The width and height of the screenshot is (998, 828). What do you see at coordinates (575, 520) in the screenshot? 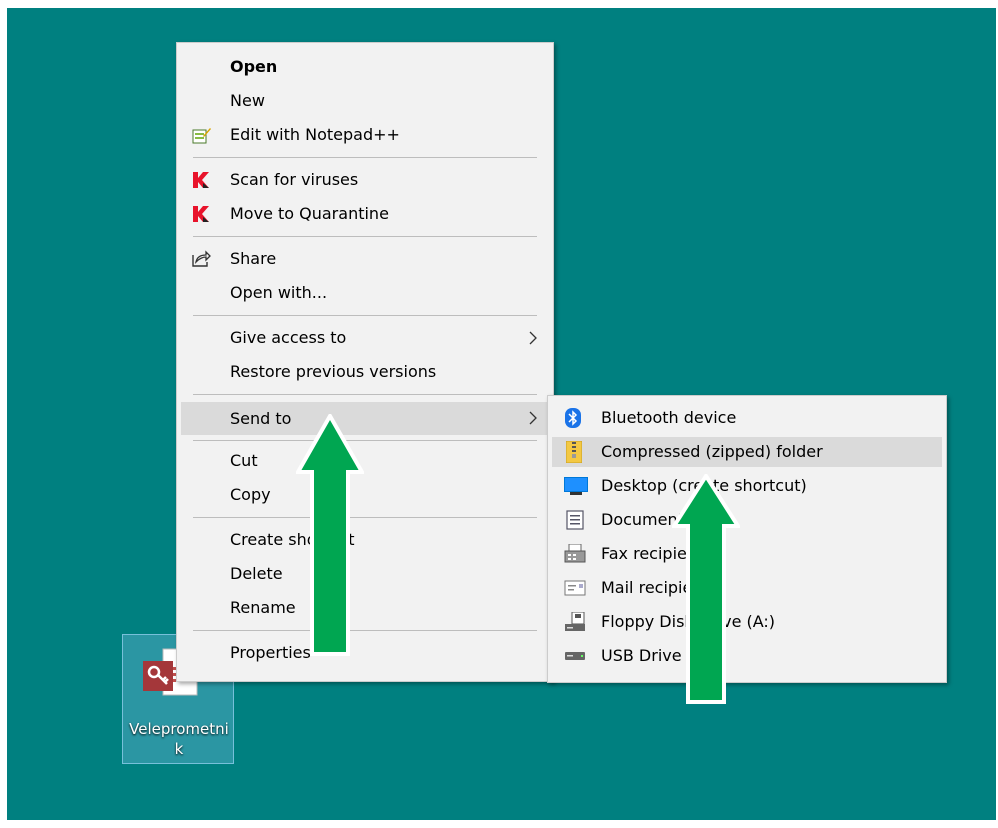
I see `documents-icon` at bounding box center [575, 520].